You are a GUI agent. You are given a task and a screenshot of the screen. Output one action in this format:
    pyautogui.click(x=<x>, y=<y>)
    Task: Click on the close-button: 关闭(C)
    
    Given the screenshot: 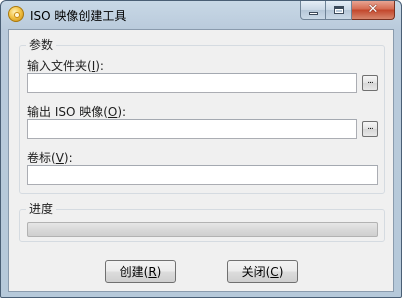 What is the action you would take?
    pyautogui.click(x=262, y=271)
    